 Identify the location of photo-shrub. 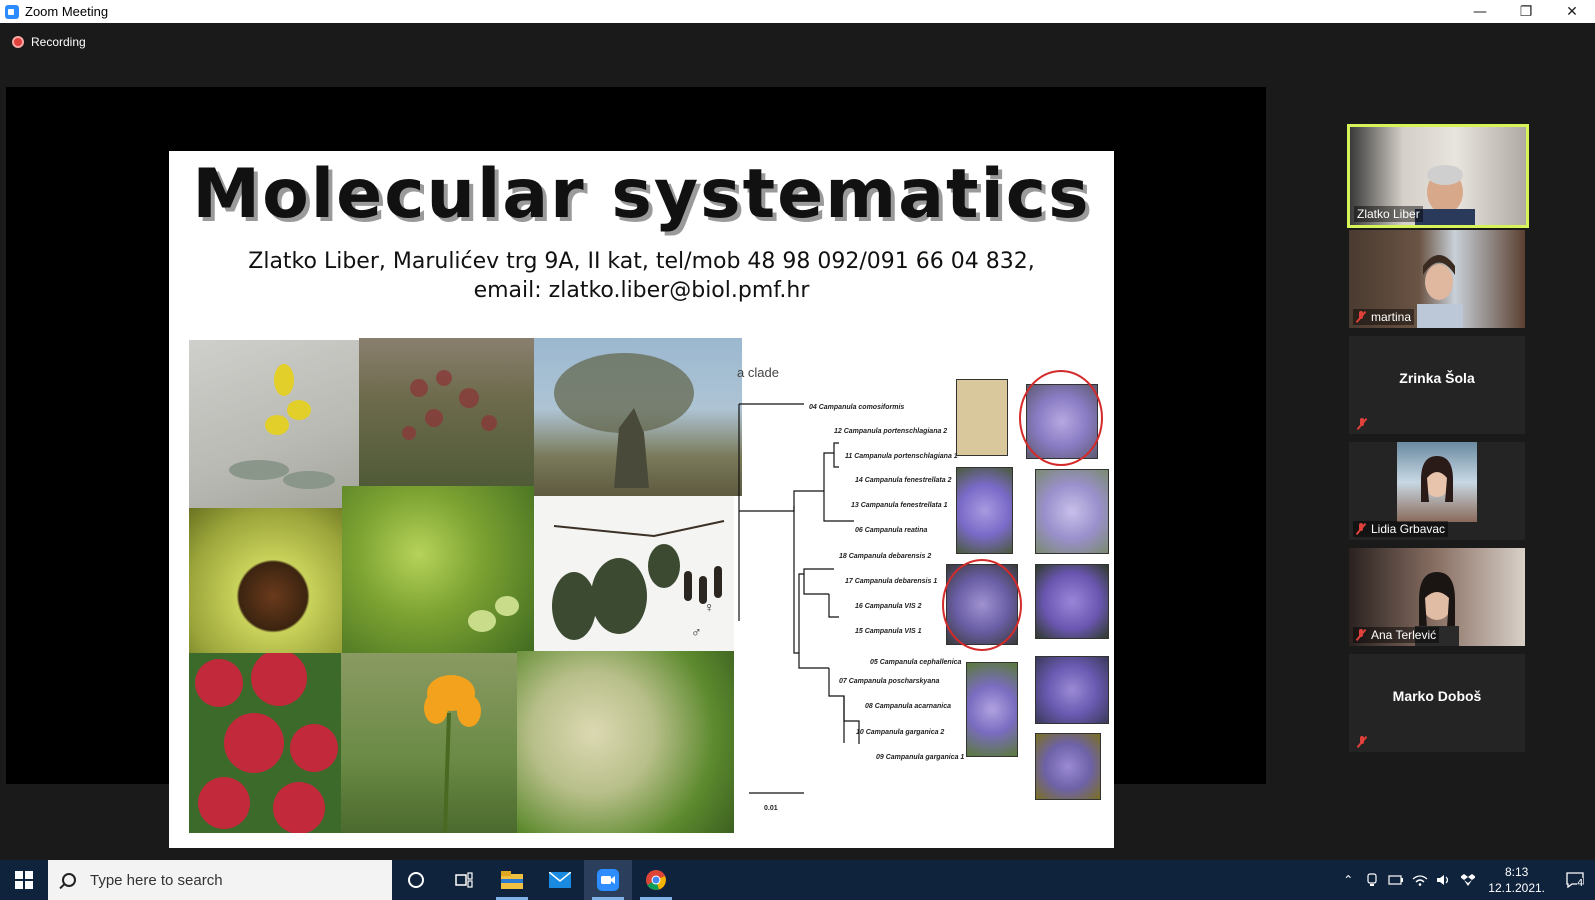
(446, 413).